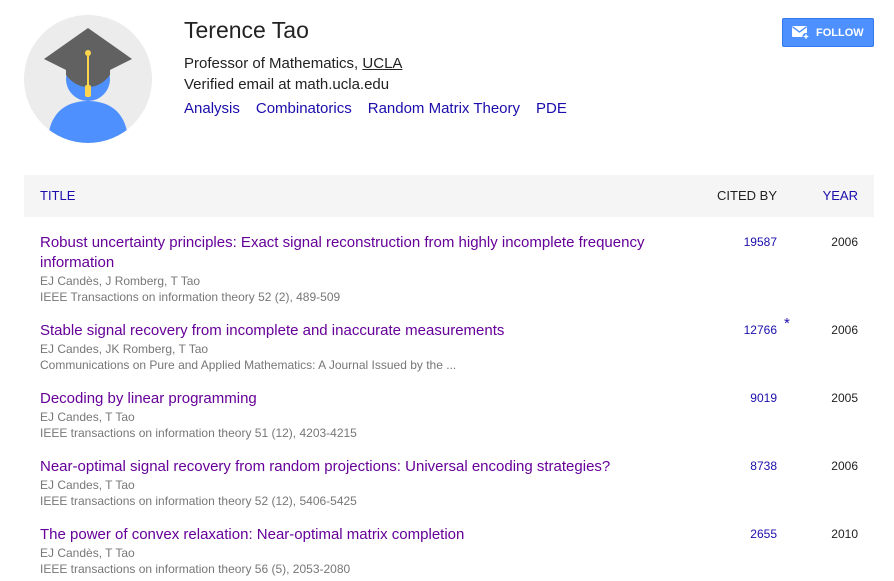 This screenshot has height=581, width=894. I want to click on follow-label: FOLLOW, so click(840, 32).